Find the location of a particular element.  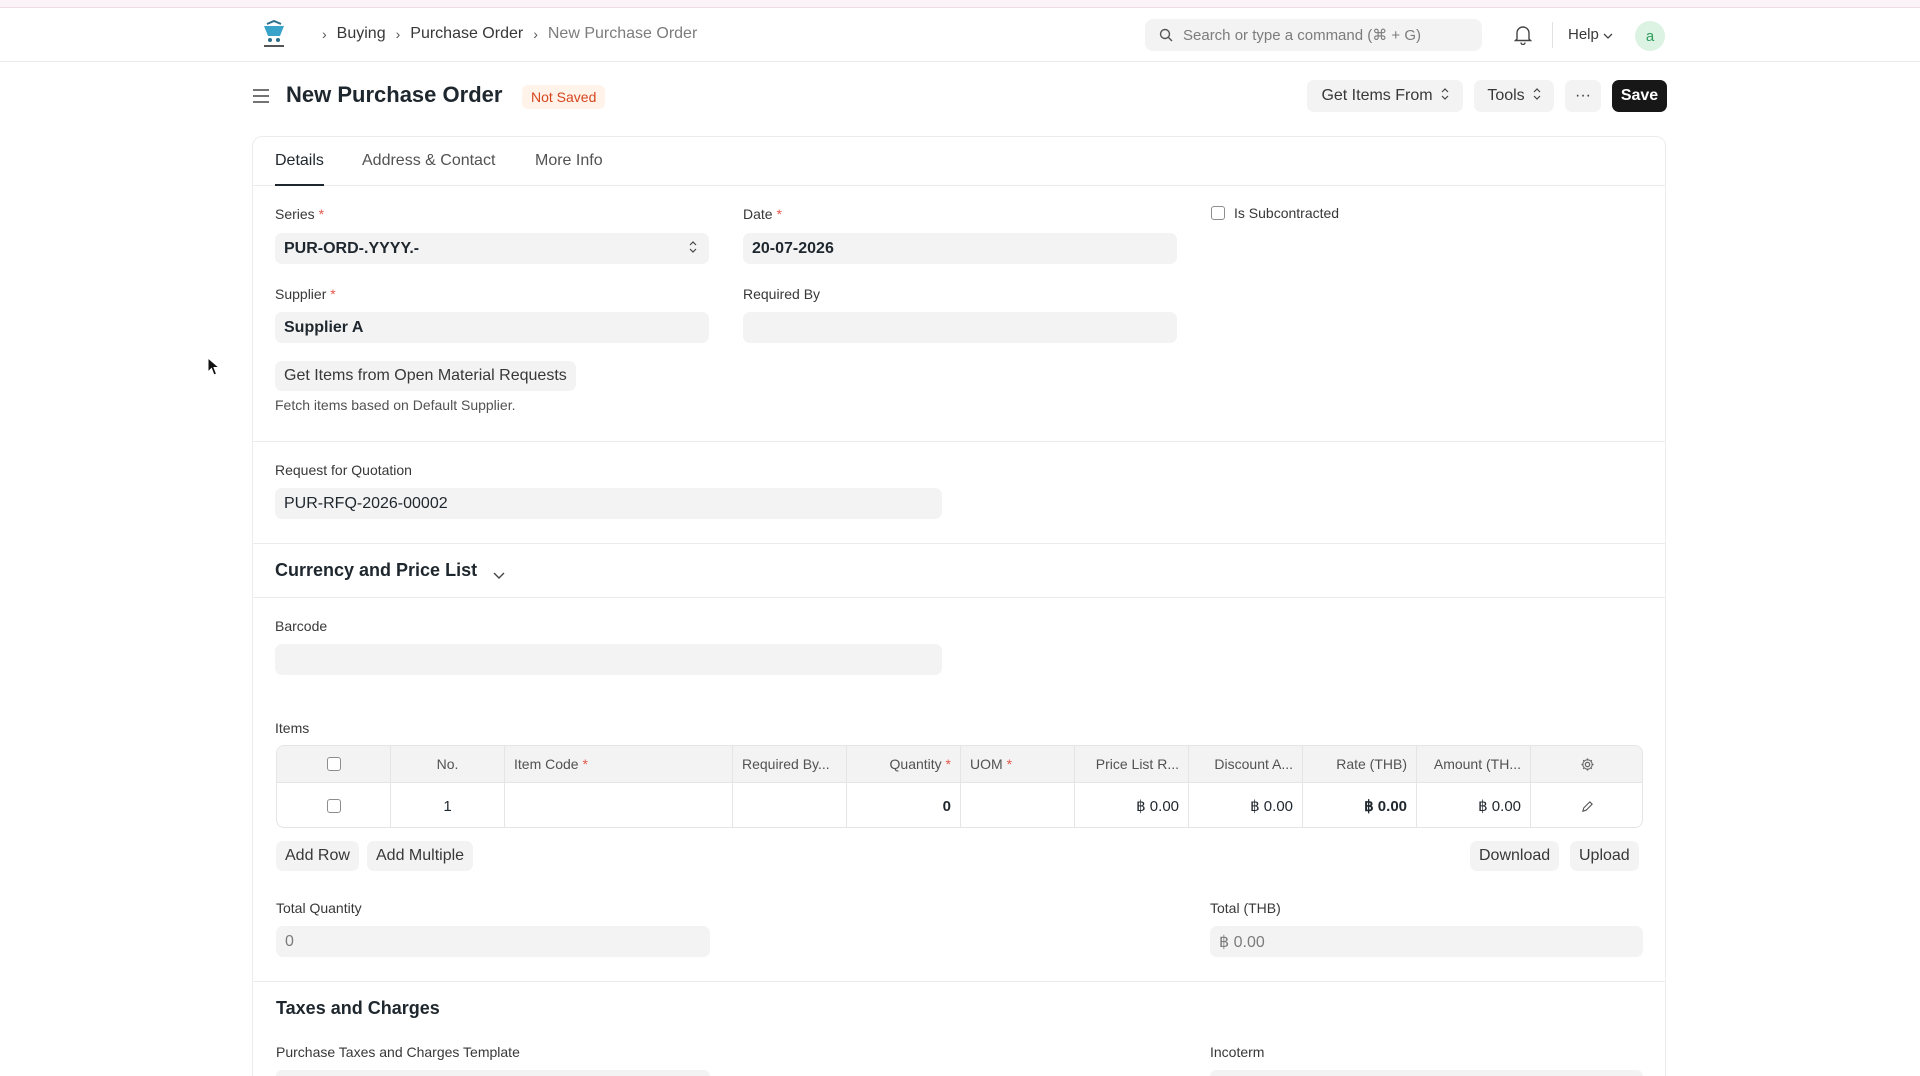

row-quantity: 0 is located at coordinates (904, 805).